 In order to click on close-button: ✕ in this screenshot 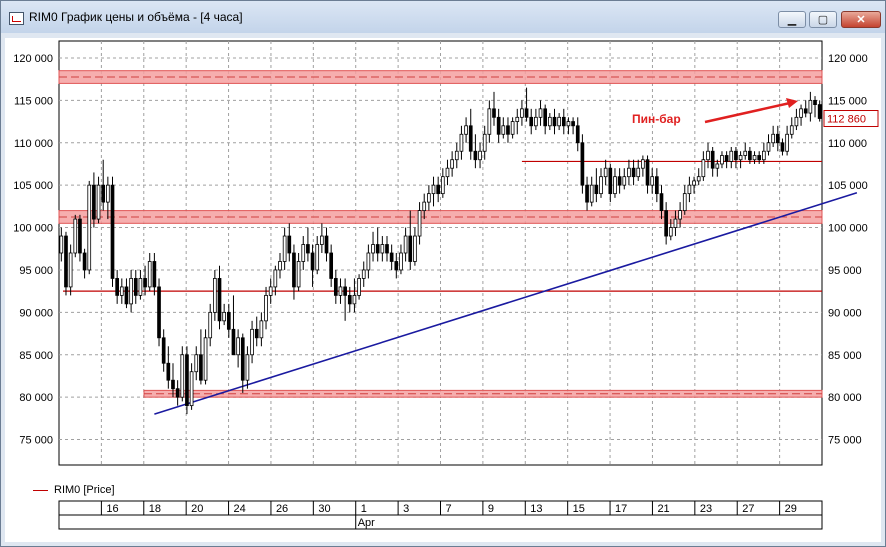, I will do `click(861, 19)`.